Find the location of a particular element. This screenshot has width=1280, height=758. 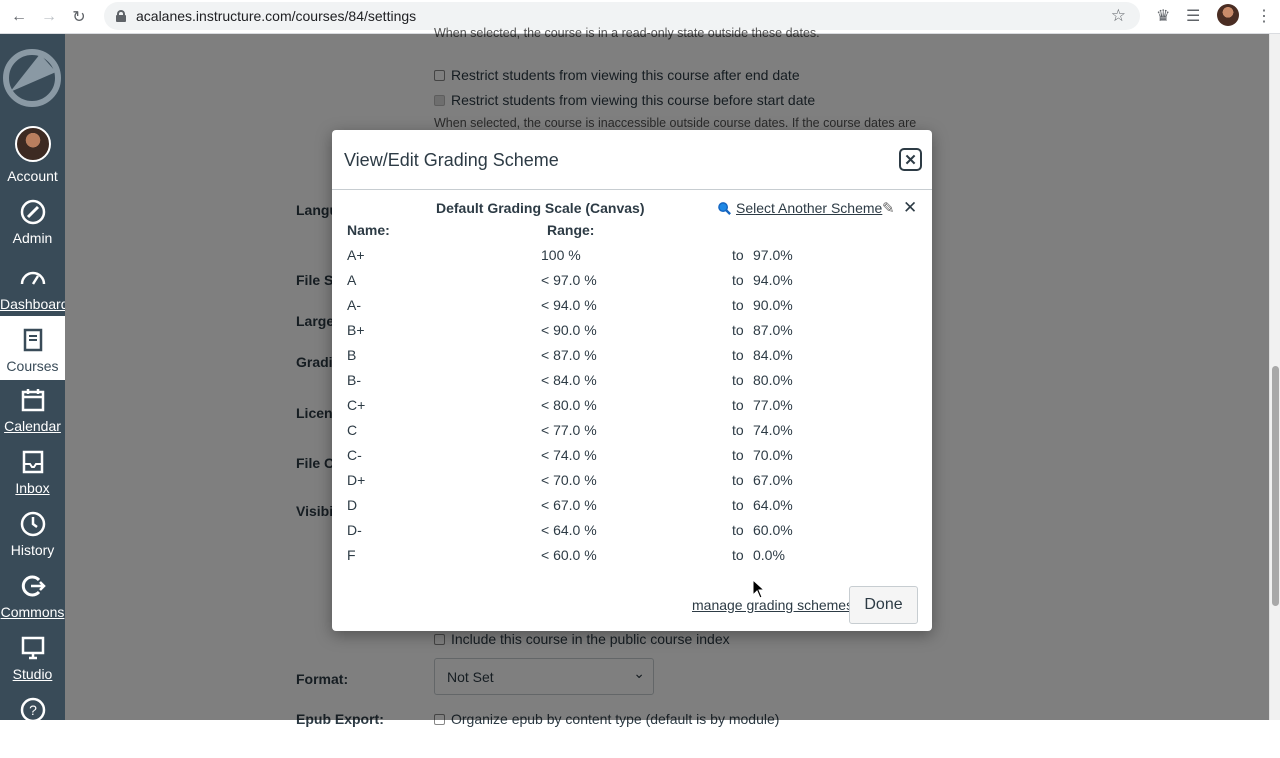

sidebar-item-courses: Courses is located at coordinates (32, 348).